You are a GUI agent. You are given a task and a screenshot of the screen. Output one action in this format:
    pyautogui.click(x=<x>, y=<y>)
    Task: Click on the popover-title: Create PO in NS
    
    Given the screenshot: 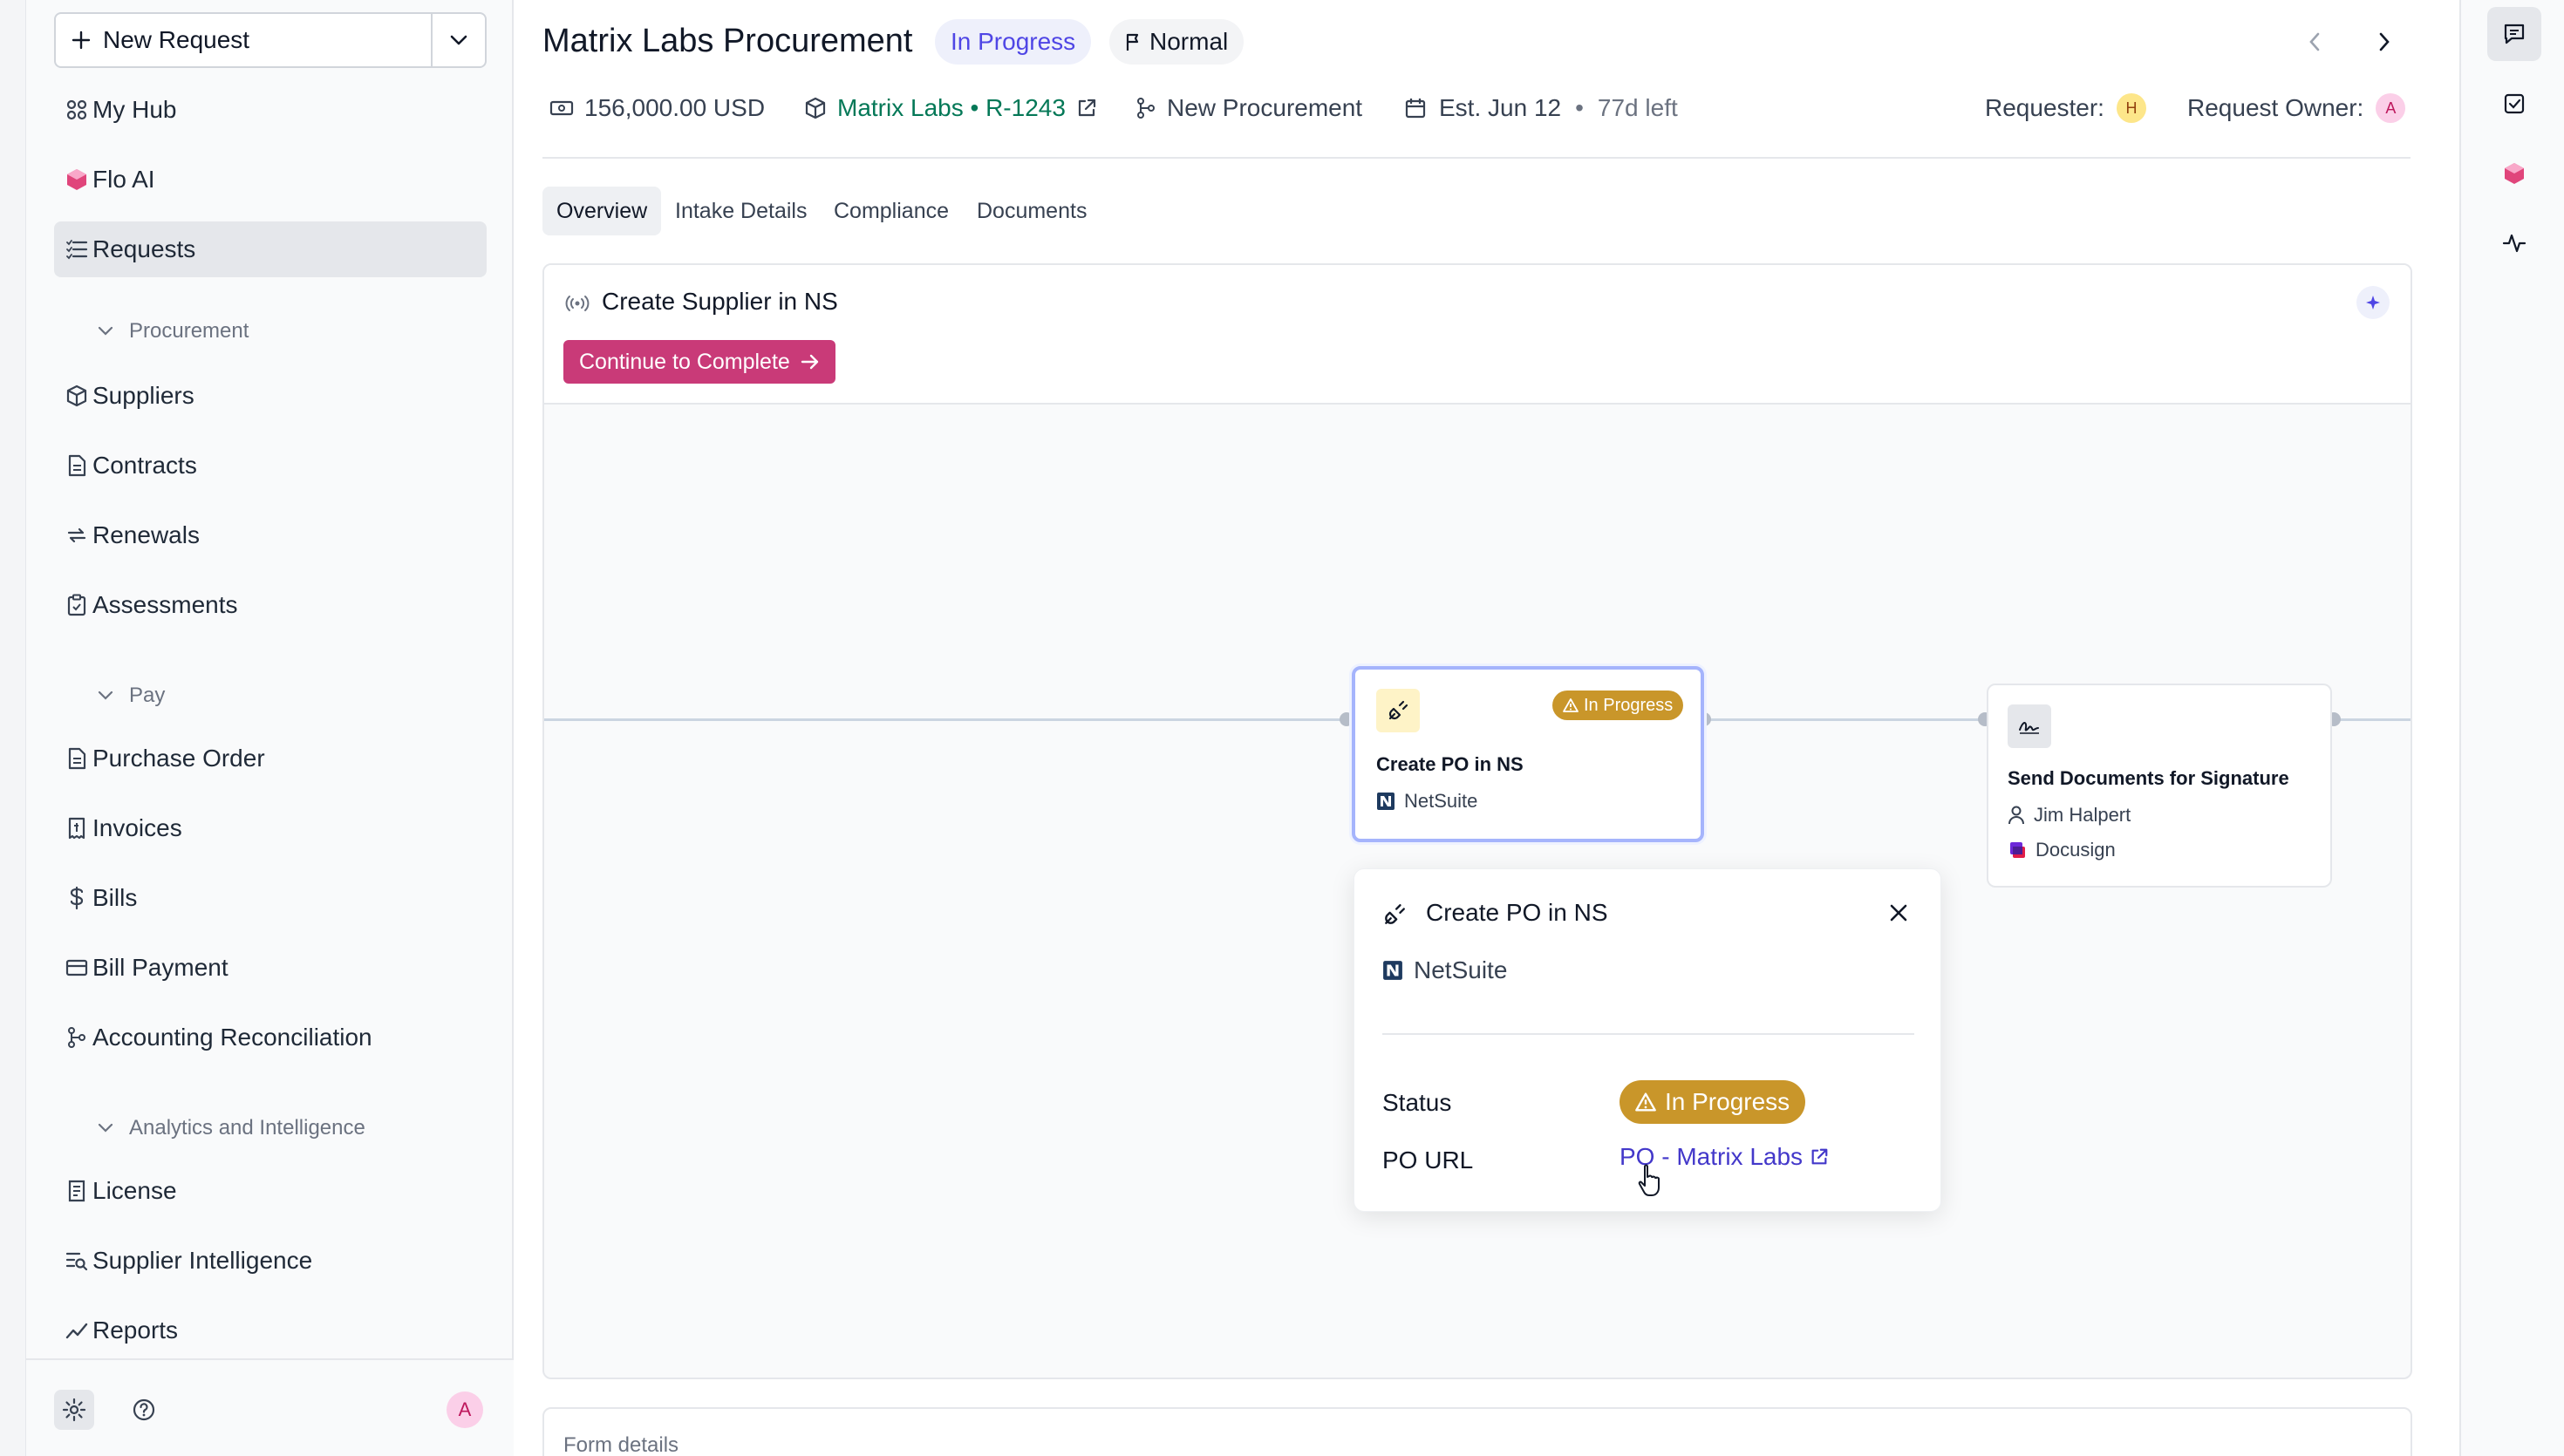 What is the action you would take?
    pyautogui.click(x=1517, y=912)
    